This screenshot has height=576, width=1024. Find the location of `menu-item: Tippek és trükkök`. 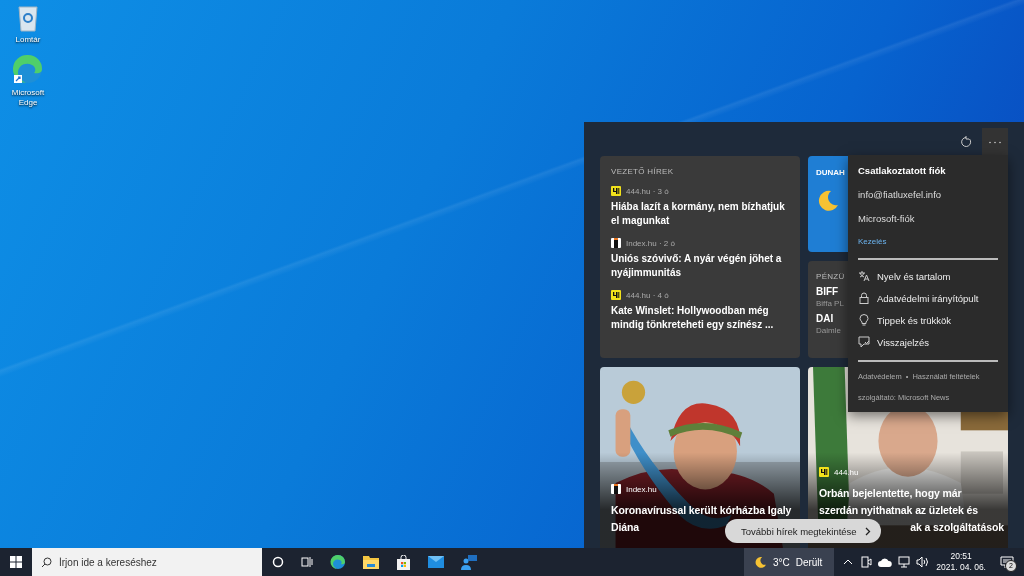

menu-item: Tippek és trükkök is located at coordinates (928, 320).